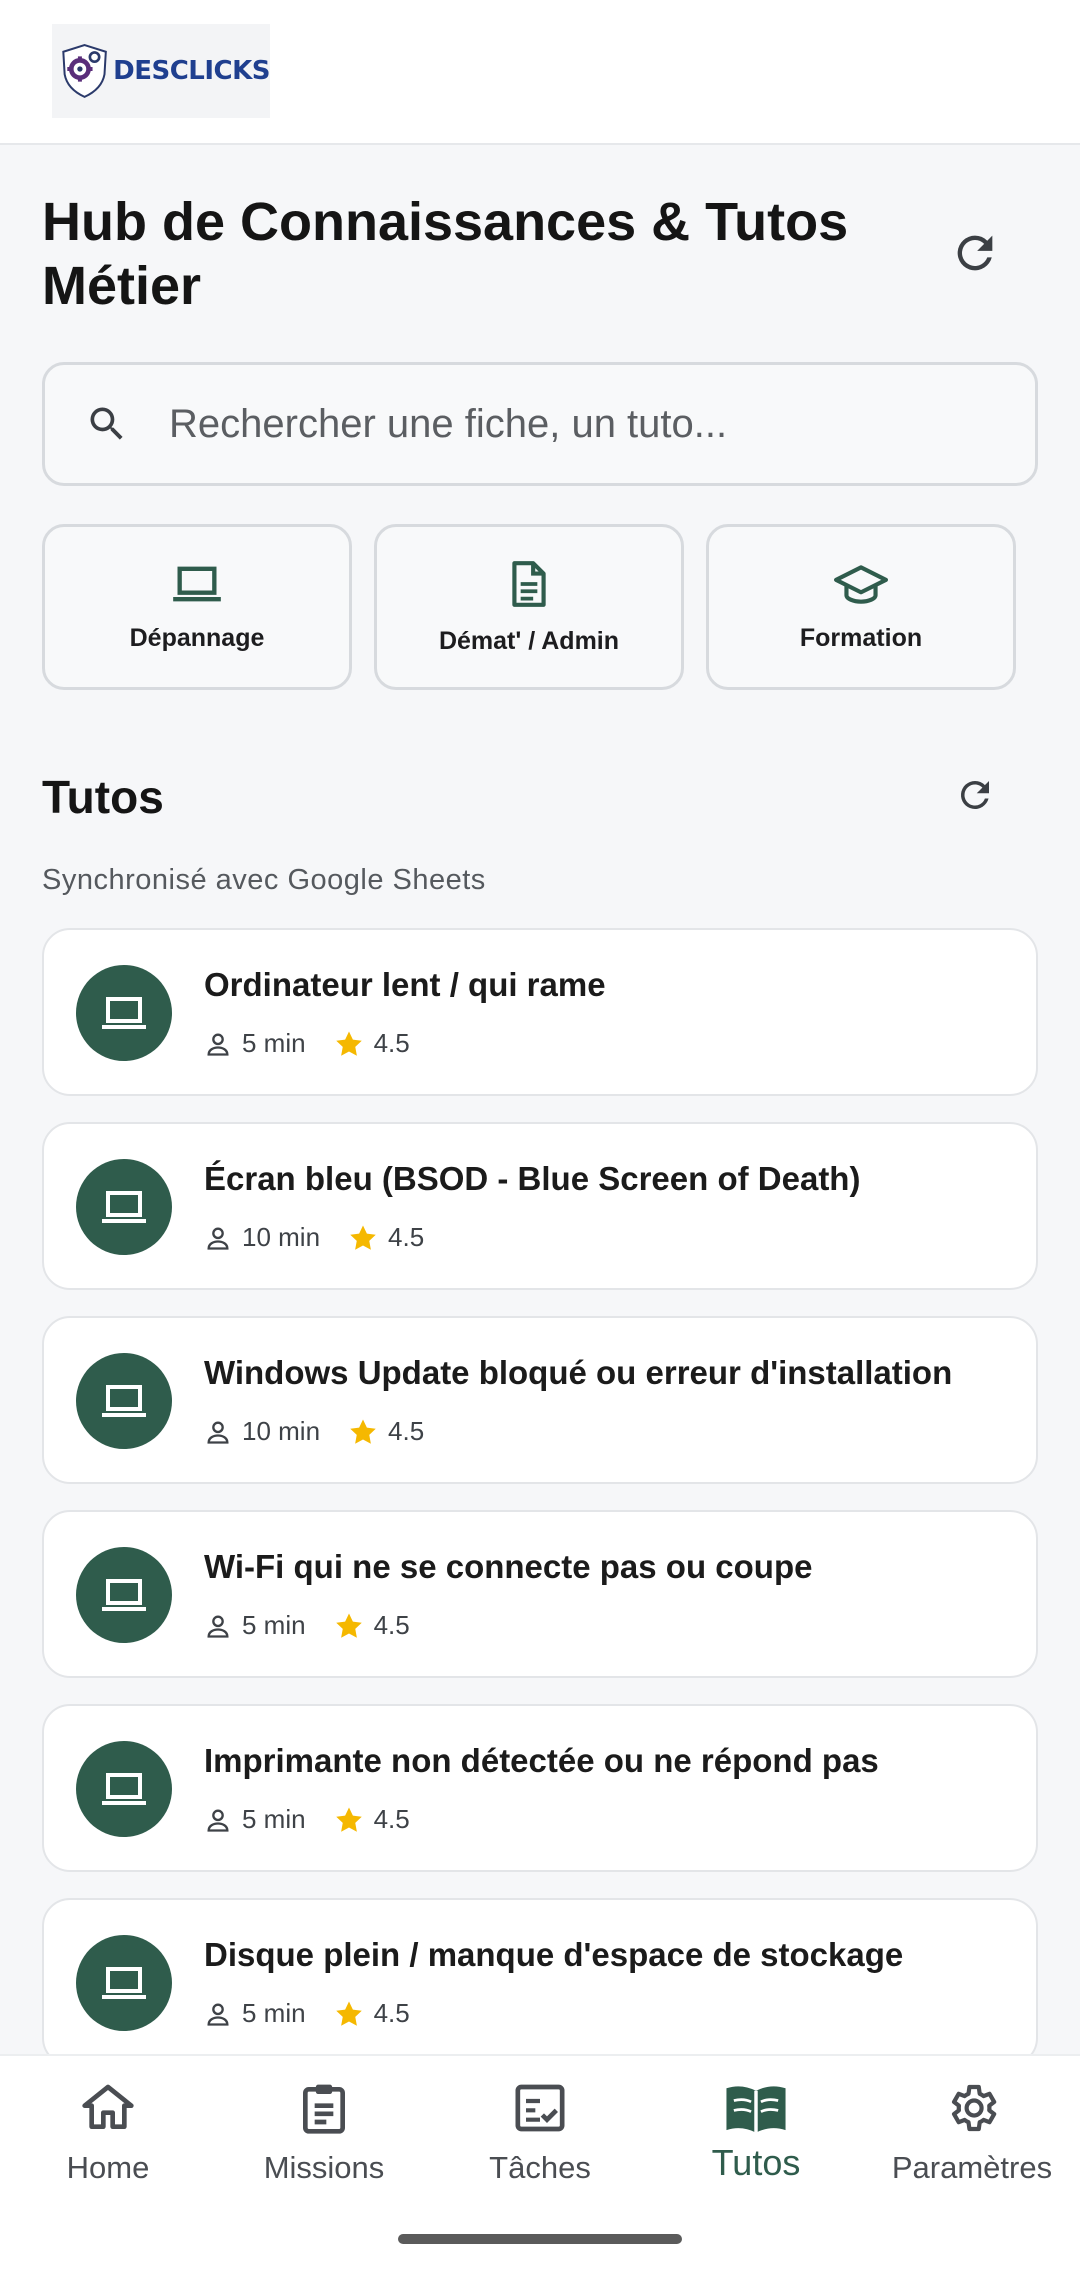 The height and width of the screenshot is (2271, 1080). I want to click on nav-label: Home, so click(108, 2167).